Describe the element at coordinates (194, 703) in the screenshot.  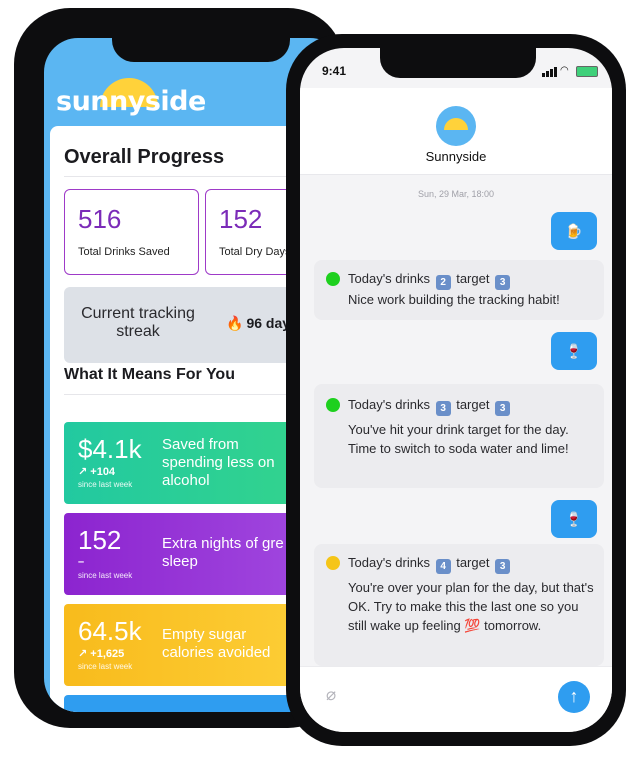
I see `impact-card-next` at that location.